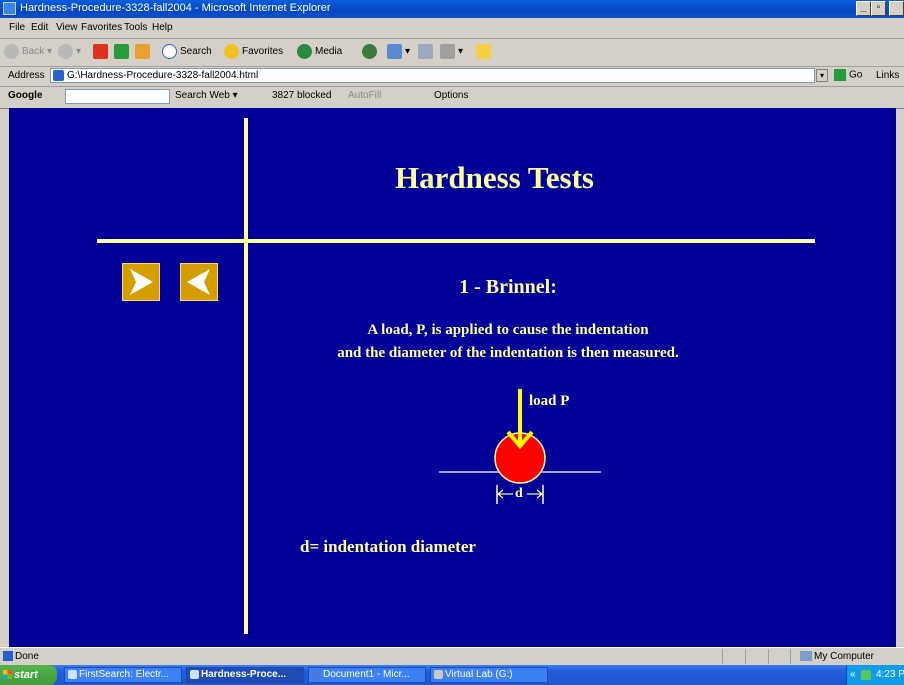  What do you see at coordinates (896, 8) in the screenshot?
I see `close-button` at bounding box center [896, 8].